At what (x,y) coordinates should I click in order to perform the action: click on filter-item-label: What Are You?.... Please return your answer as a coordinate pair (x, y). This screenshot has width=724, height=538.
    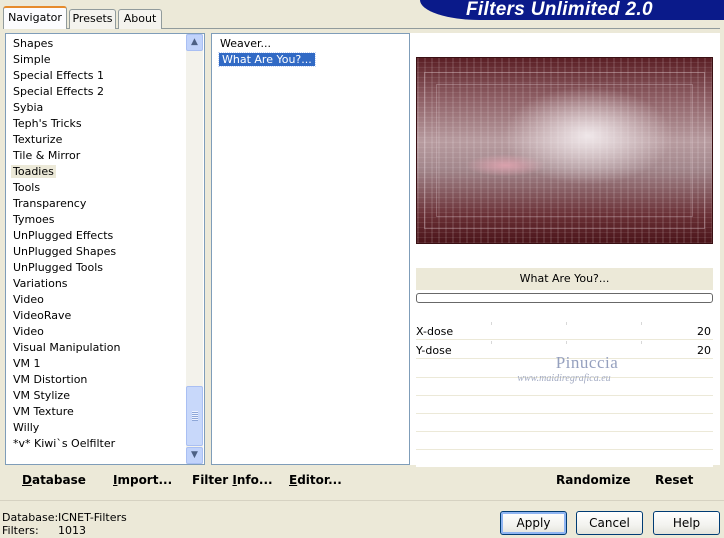
    Looking at the image, I should click on (267, 59).